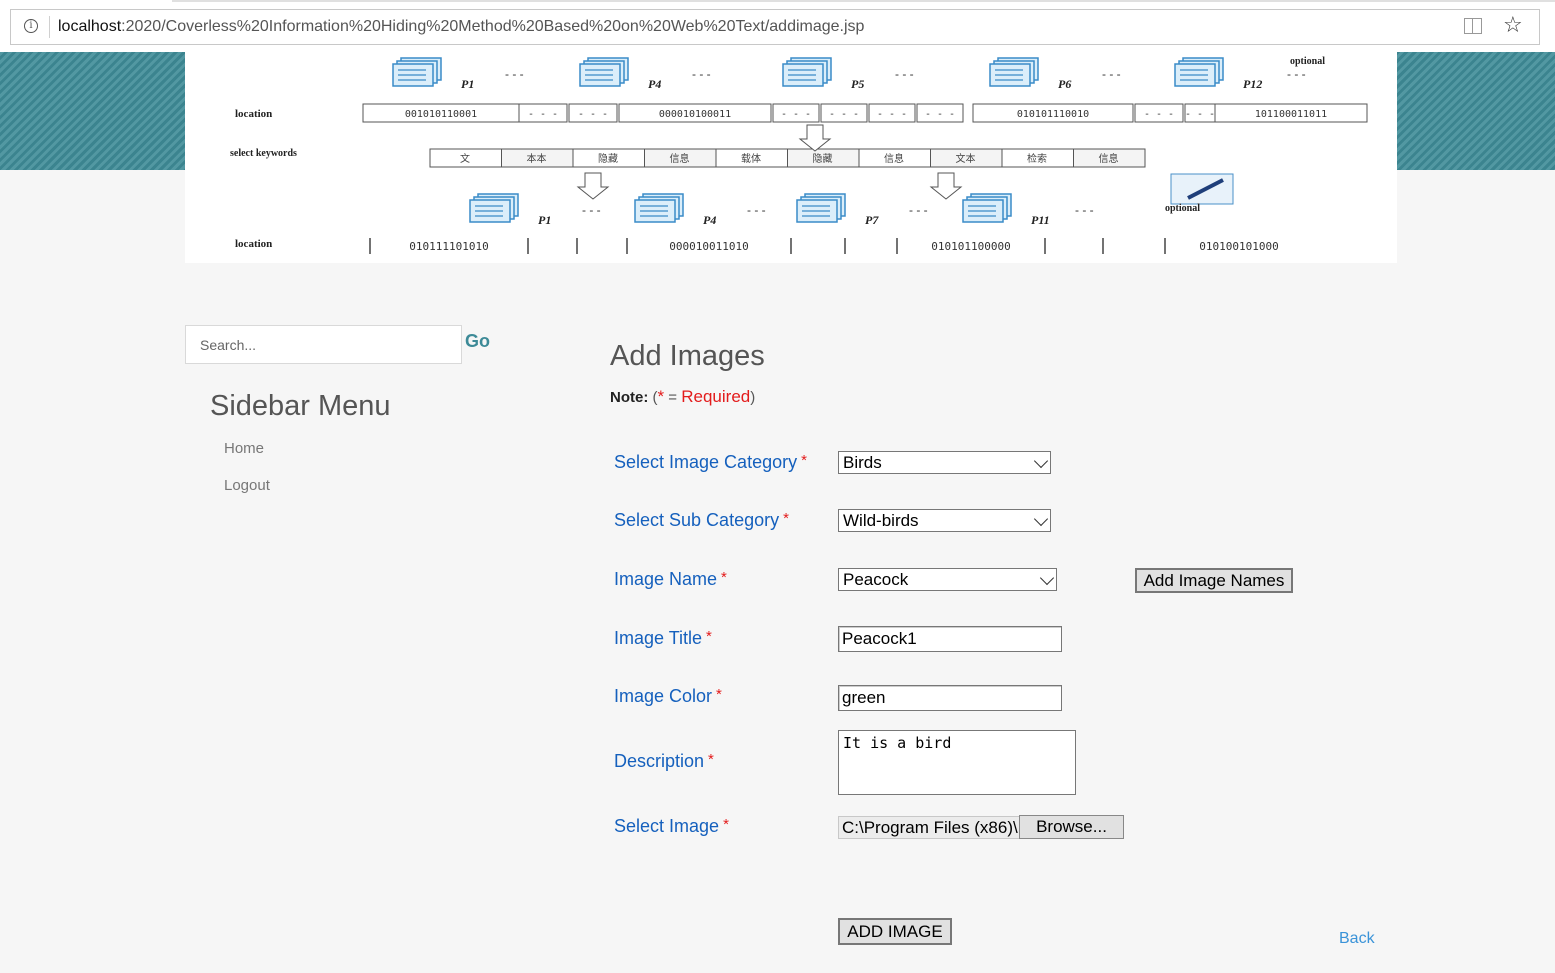 The height and width of the screenshot is (973, 1555). What do you see at coordinates (537, 158) in the screenshot?
I see `svg-text: 本本` at bounding box center [537, 158].